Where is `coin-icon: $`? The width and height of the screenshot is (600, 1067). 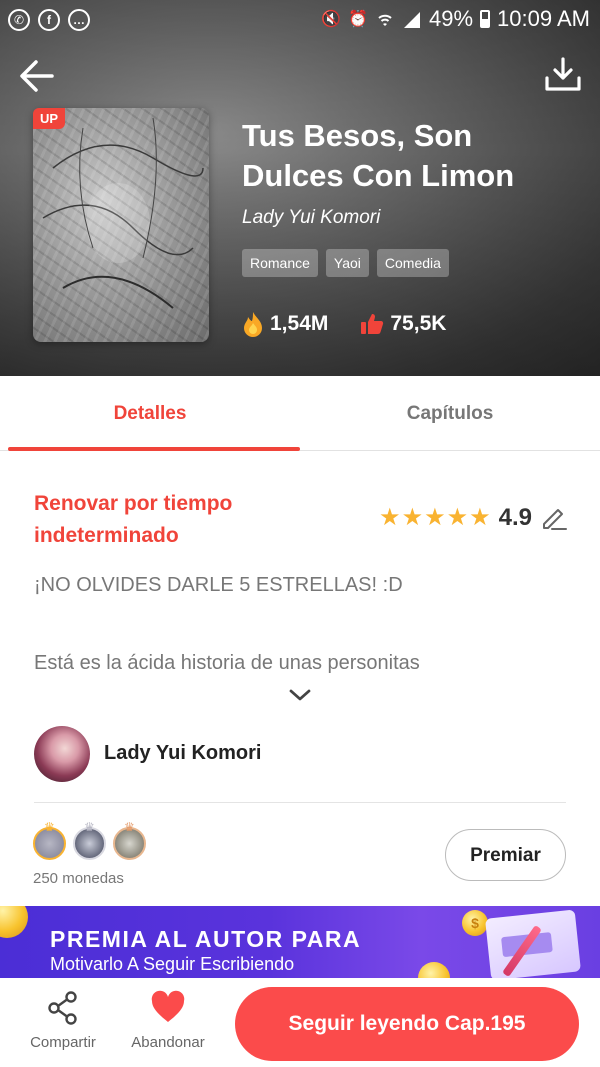
coin-icon: $ is located at coordinates (475, 923).